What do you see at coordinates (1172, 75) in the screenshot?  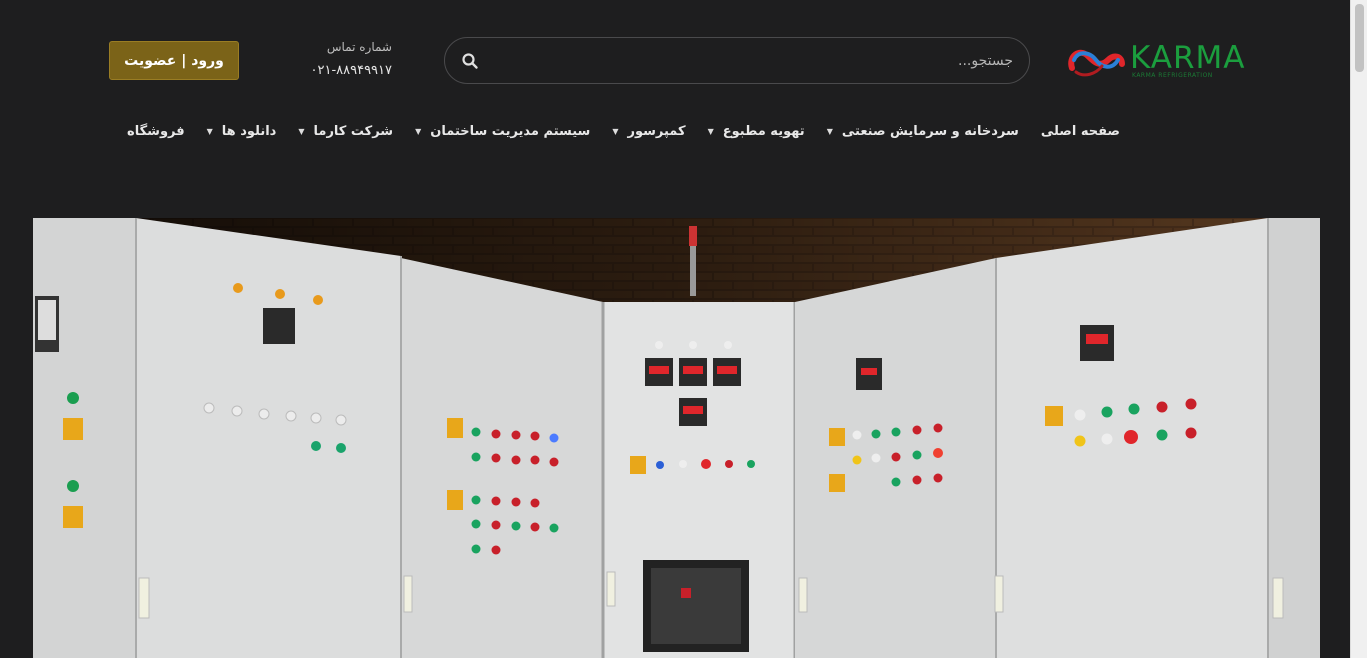 I see `logo-subtitle: KARMA REFRIGERATION` at bounding box center [1172, 75].